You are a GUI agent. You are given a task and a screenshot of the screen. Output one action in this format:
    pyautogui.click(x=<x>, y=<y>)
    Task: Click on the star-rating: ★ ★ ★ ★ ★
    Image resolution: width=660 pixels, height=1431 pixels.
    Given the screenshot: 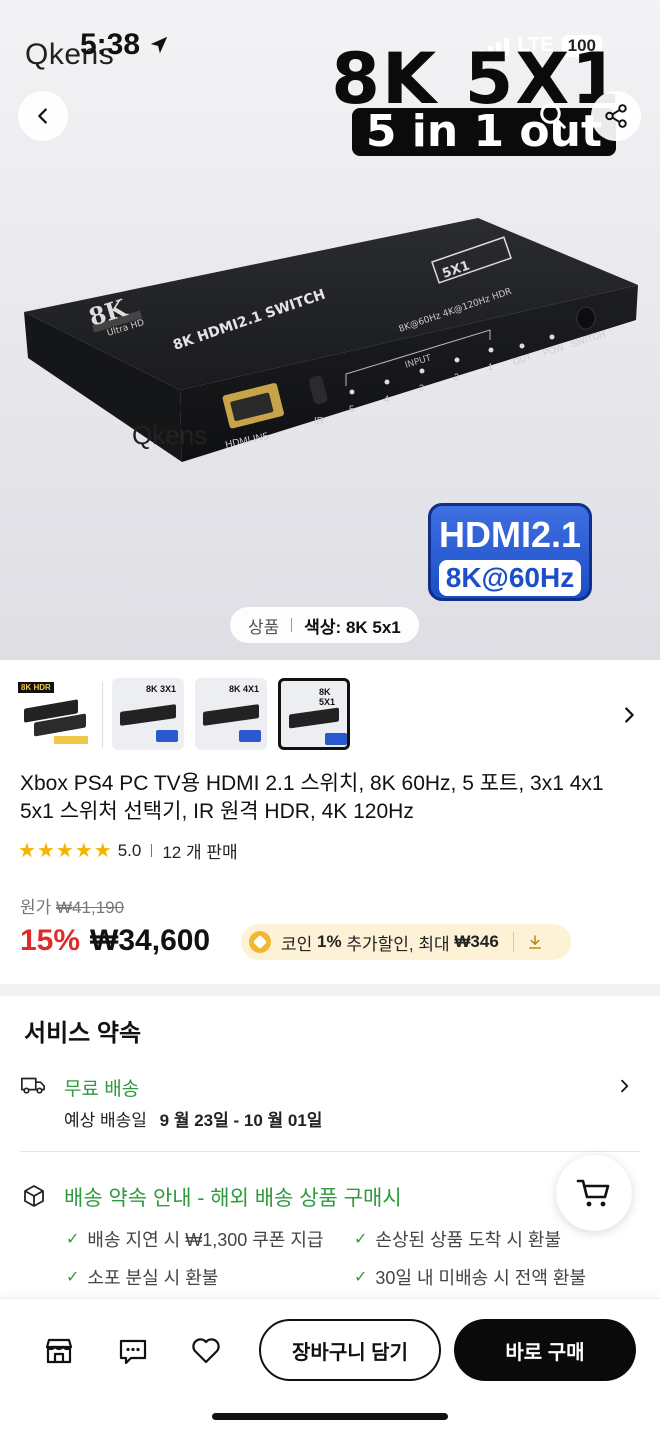 What is the action you would take?
    pyautogui.click(x=65, y=851)
    